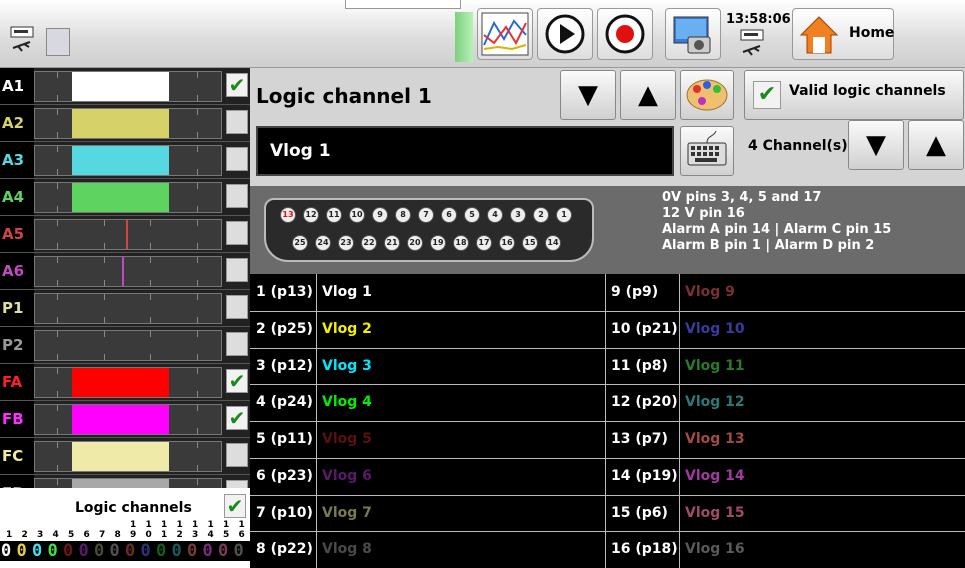 The image size is (965, 568). Describe the element at coordinates (642, 439) in the screenshot. I see `channel-pin-cell: 13 (p7)` at that location.